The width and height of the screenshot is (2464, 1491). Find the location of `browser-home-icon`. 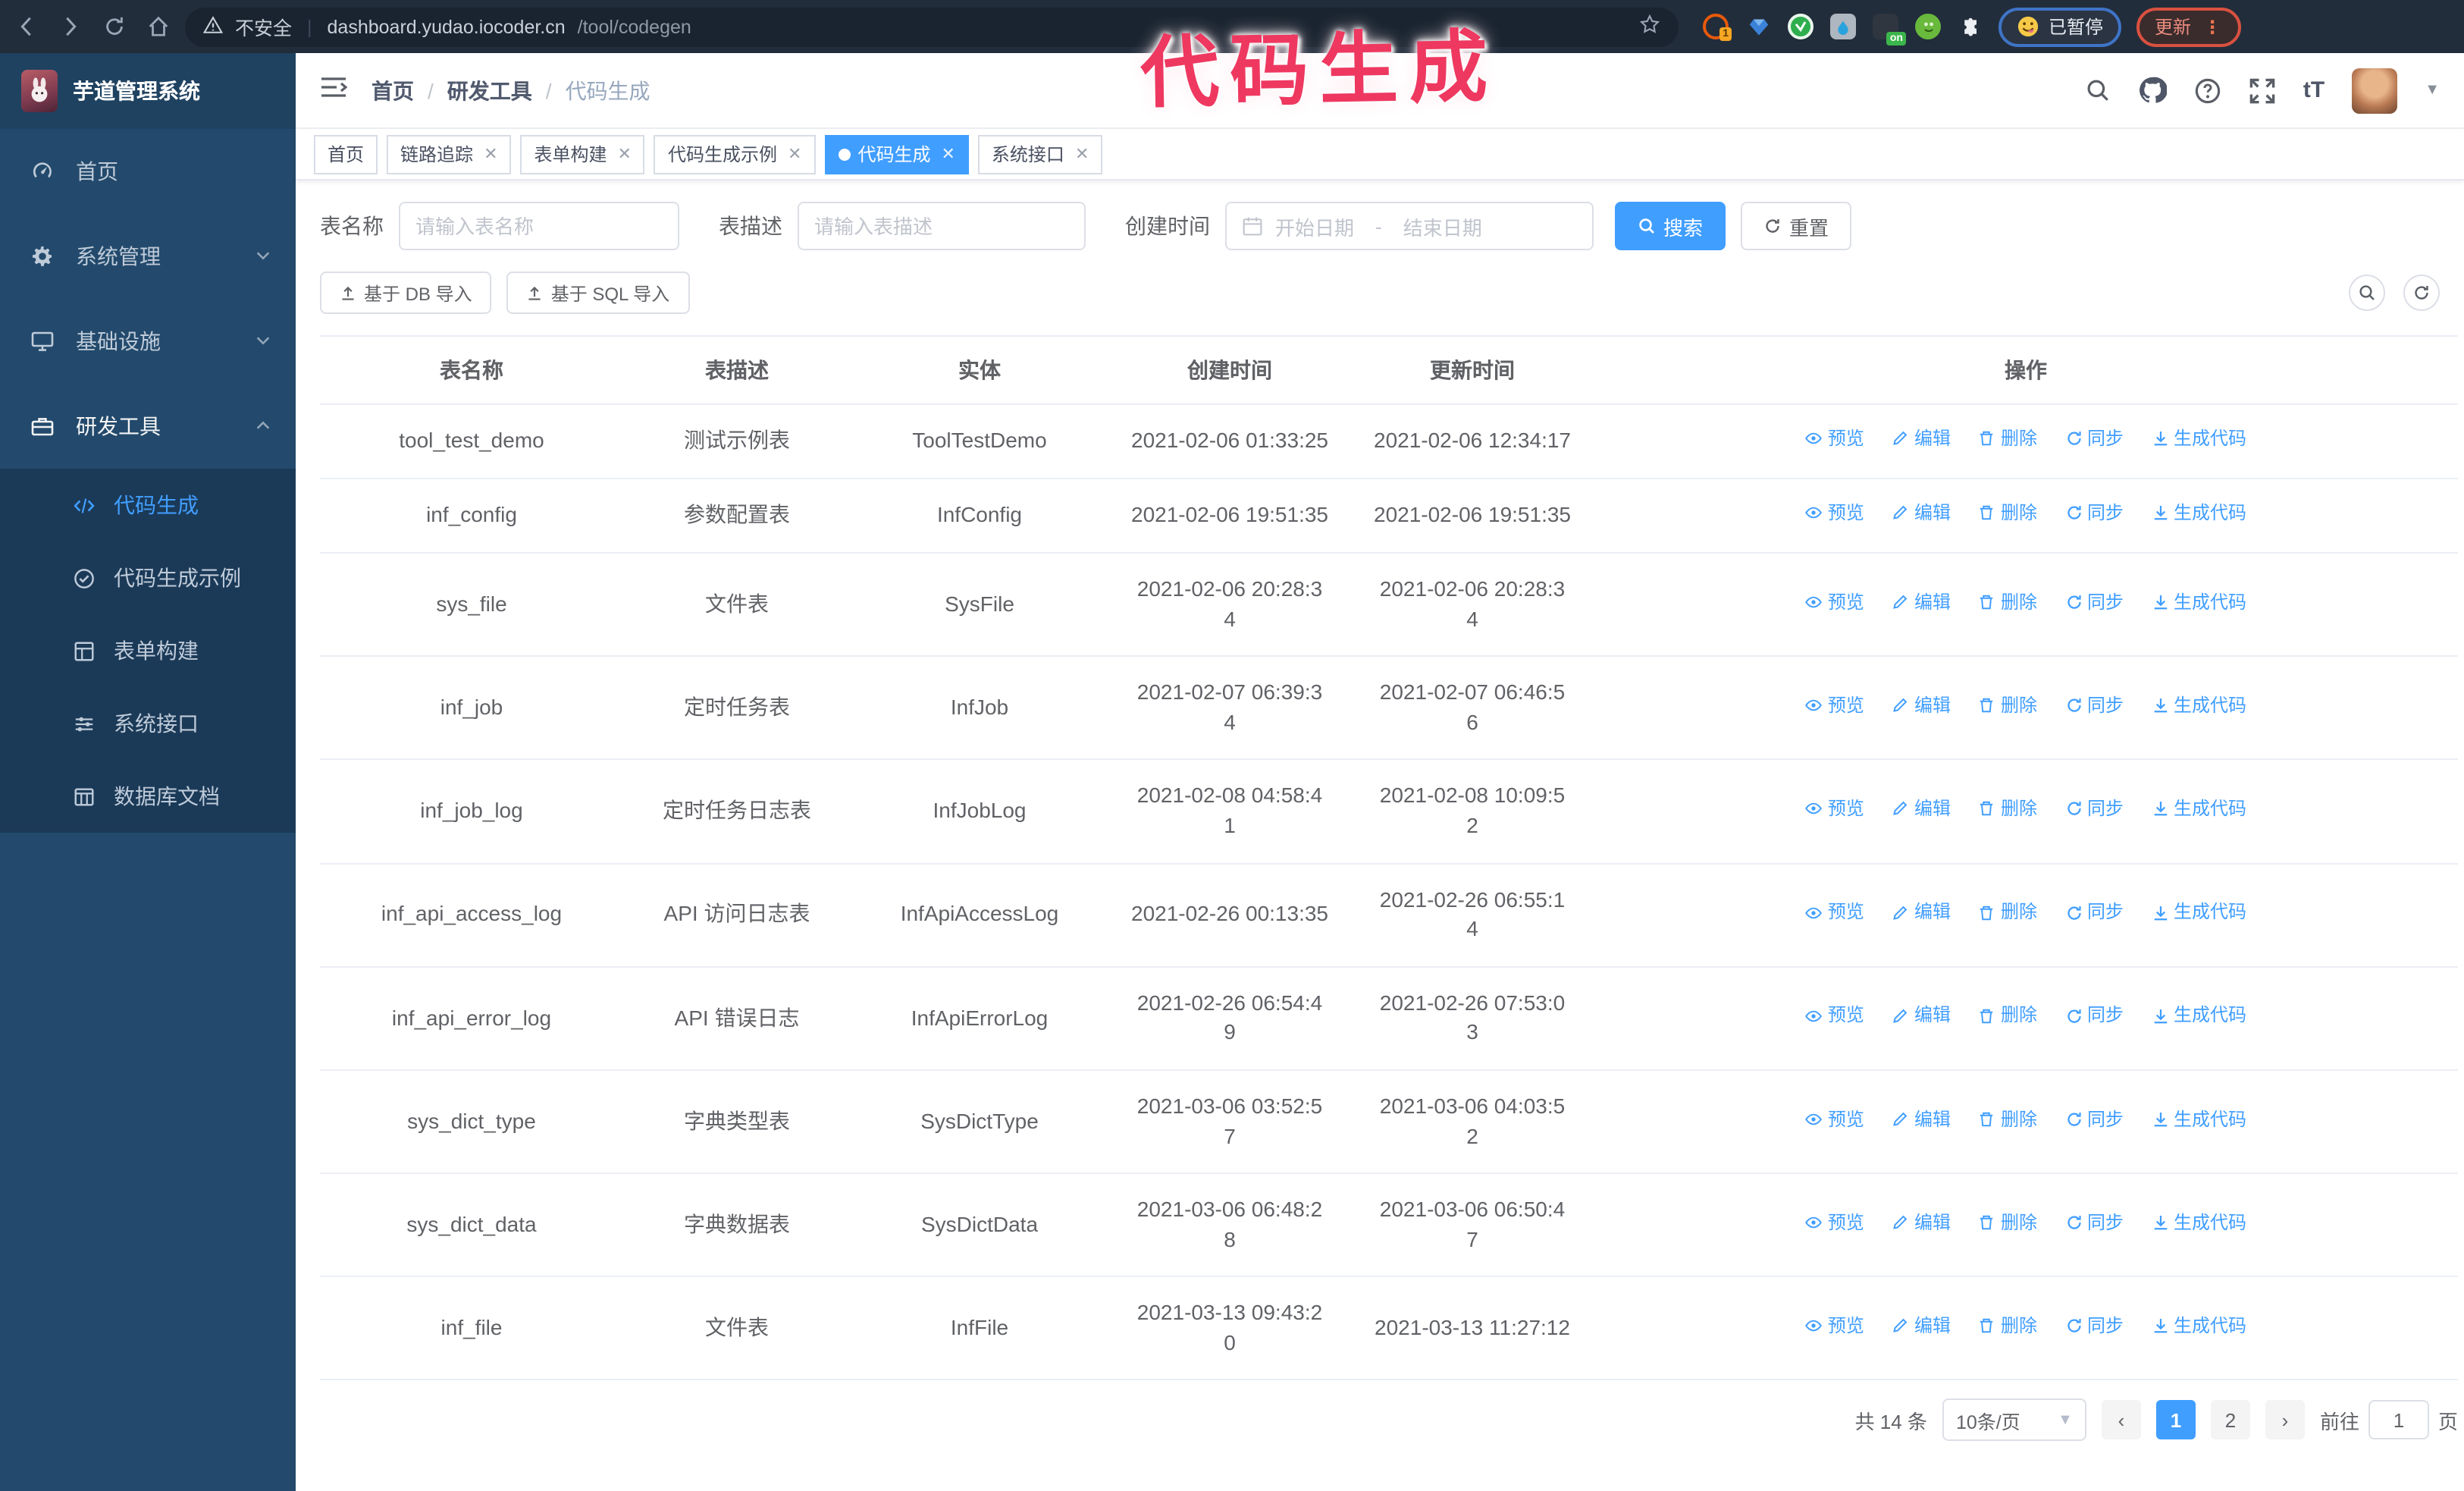

browser-home-icon is located at coordinates (159, 26).